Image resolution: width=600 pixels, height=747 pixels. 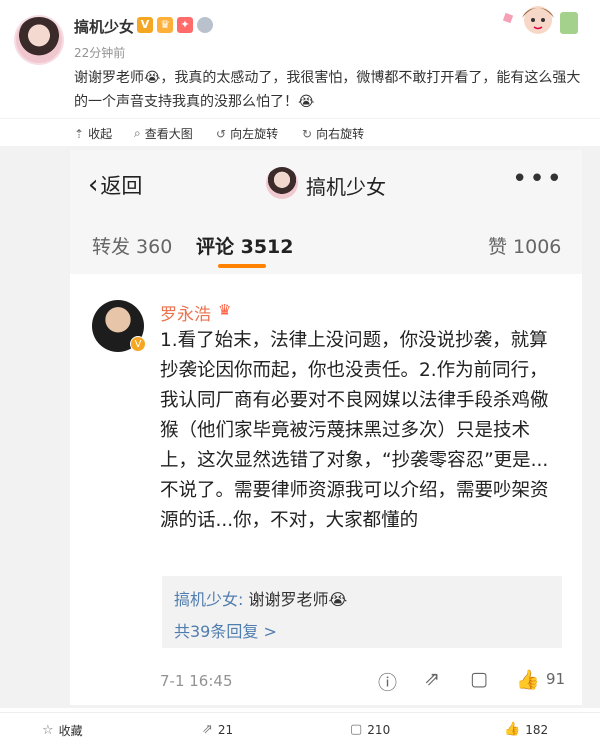 What do you see at coordinates (225, 729) in the screenshot?
I see `repost-count: 21` at bounding box center [225, 729].